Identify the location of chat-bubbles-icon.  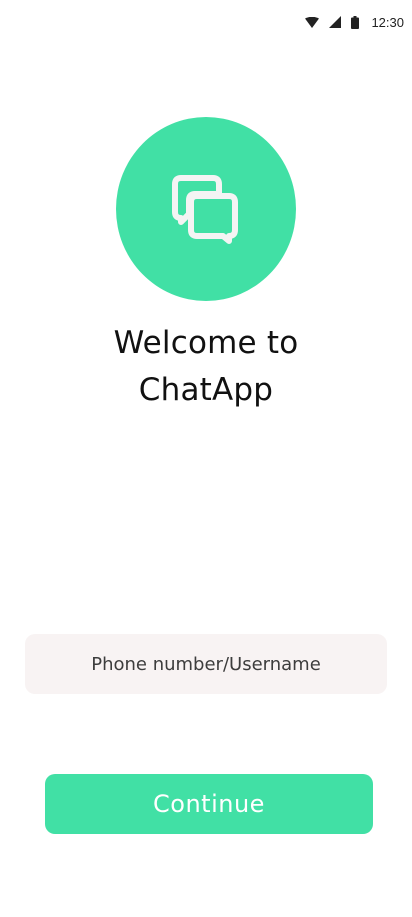
(205, 209).